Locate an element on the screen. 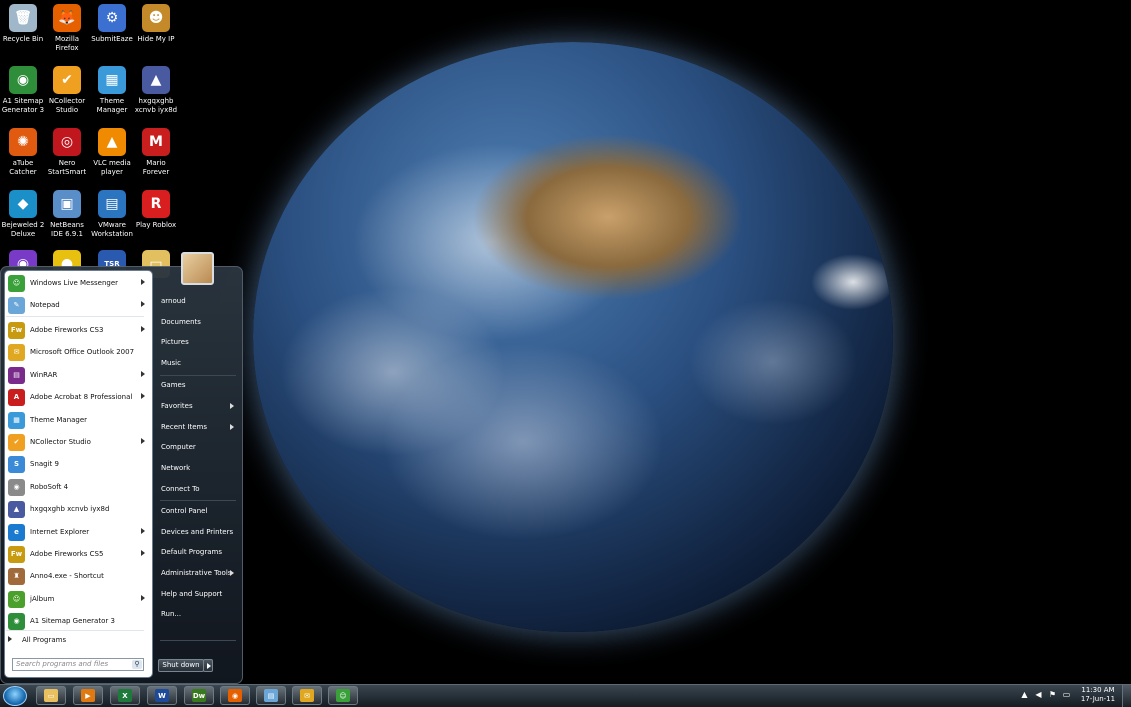  start-menu-link: Control Panel is located at coordinates (197, 511).